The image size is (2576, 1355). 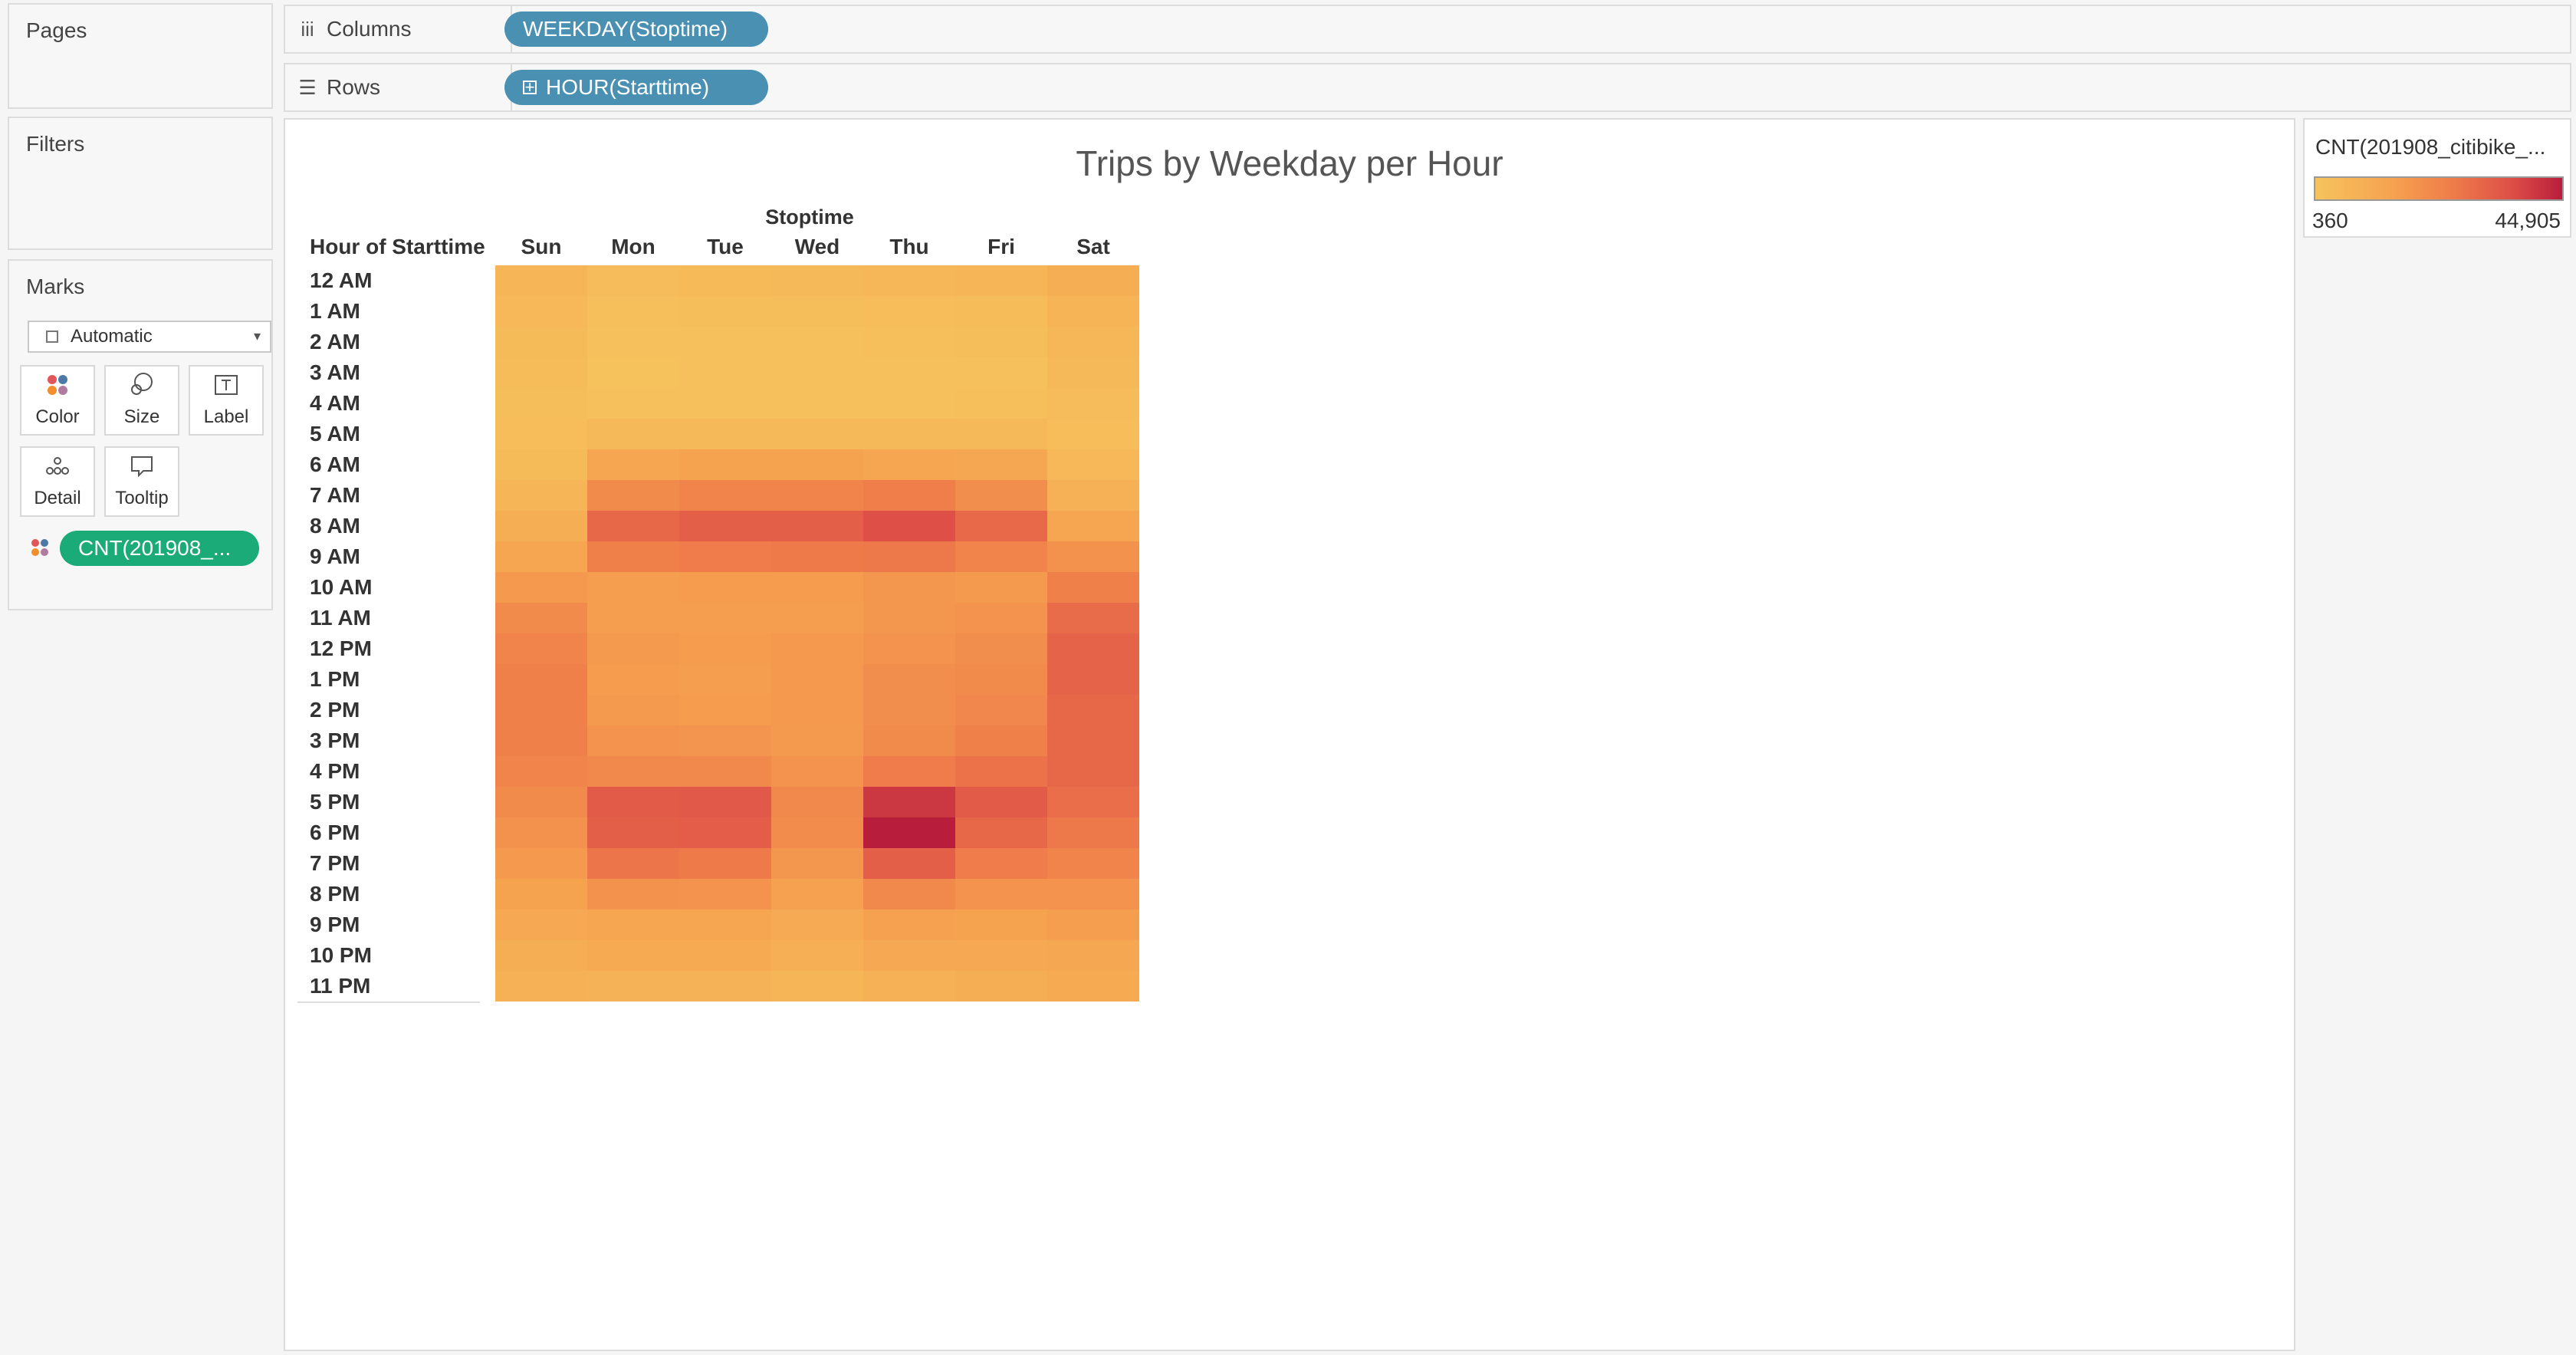 What do you see at coordinates (335, 832) in the screenshot?
I see `row-label: 6 PM` at bounding box center [335, 832].